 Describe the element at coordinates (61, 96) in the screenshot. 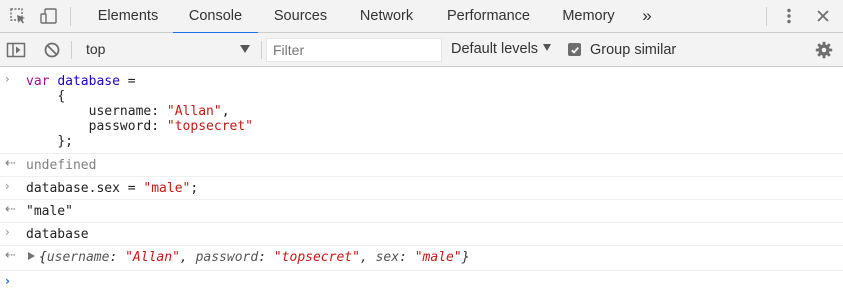

I see `code-brace-open: {` at that location.